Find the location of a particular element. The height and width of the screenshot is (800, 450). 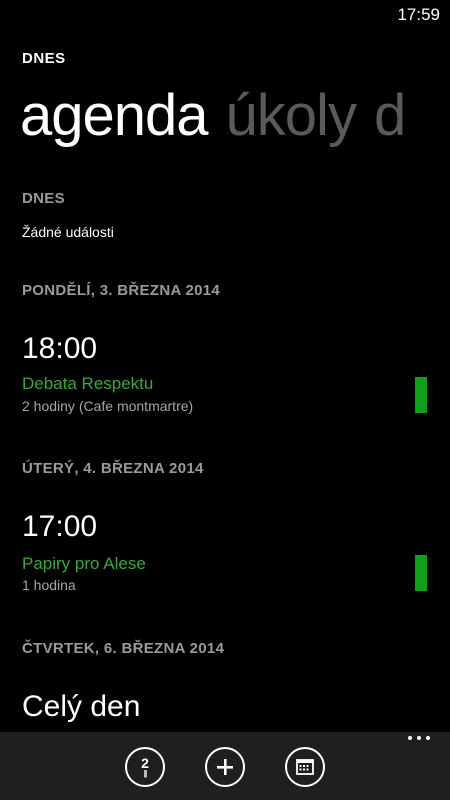

allday-label: Celý den is located at coordinates (81, 707).